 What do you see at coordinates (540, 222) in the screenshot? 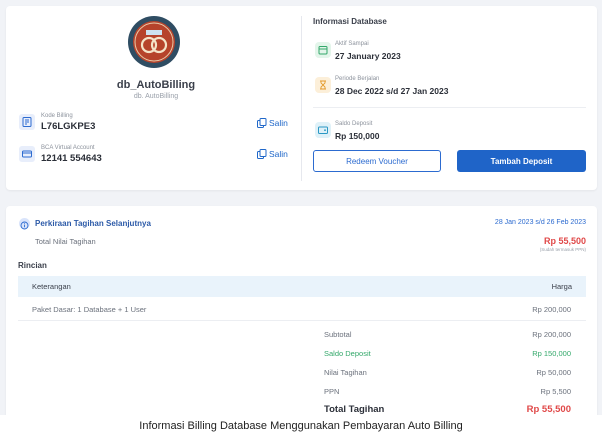
I see `estimate-period: 28 Jan 2023 s/d 26 Feb 2023` at bounding box center [540, 222].